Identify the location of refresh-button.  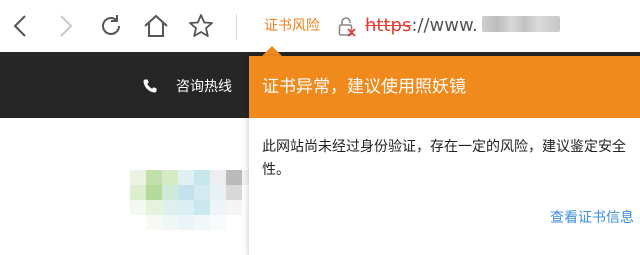
(111, 26).